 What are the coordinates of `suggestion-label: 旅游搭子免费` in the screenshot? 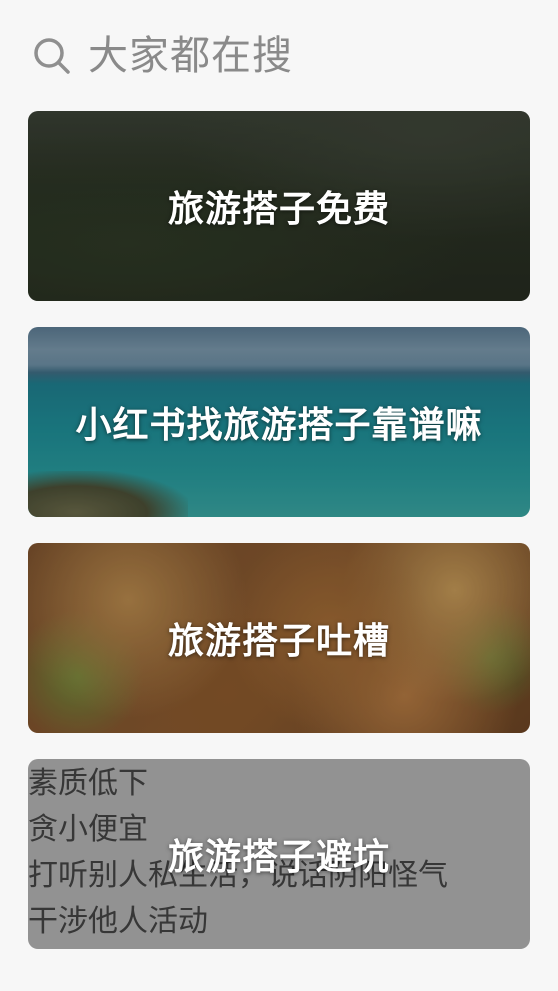 It's located at (278, 209).